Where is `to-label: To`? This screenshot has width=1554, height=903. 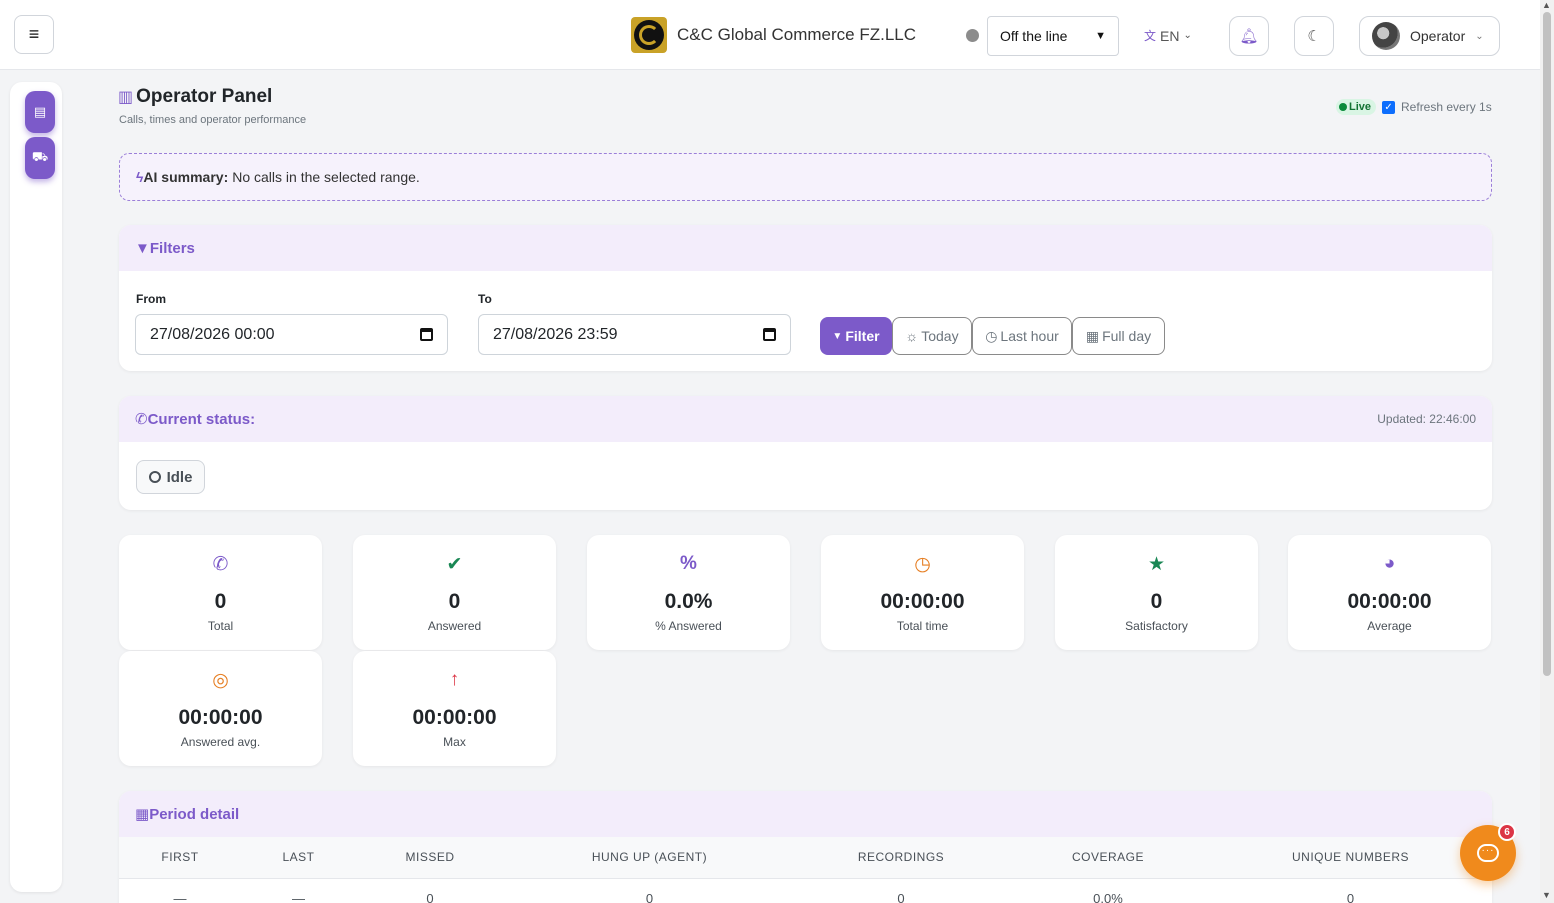
to-label: To is located at coordinates (485, 299).